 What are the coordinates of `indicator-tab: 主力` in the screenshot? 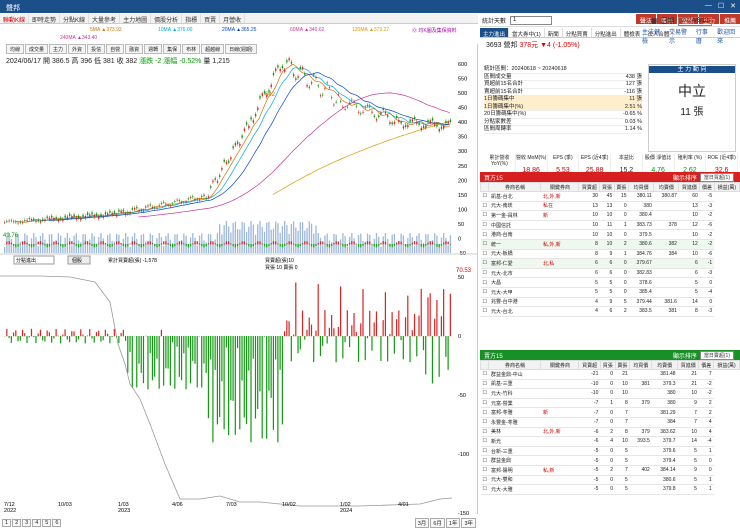 It's located at (58, 49).